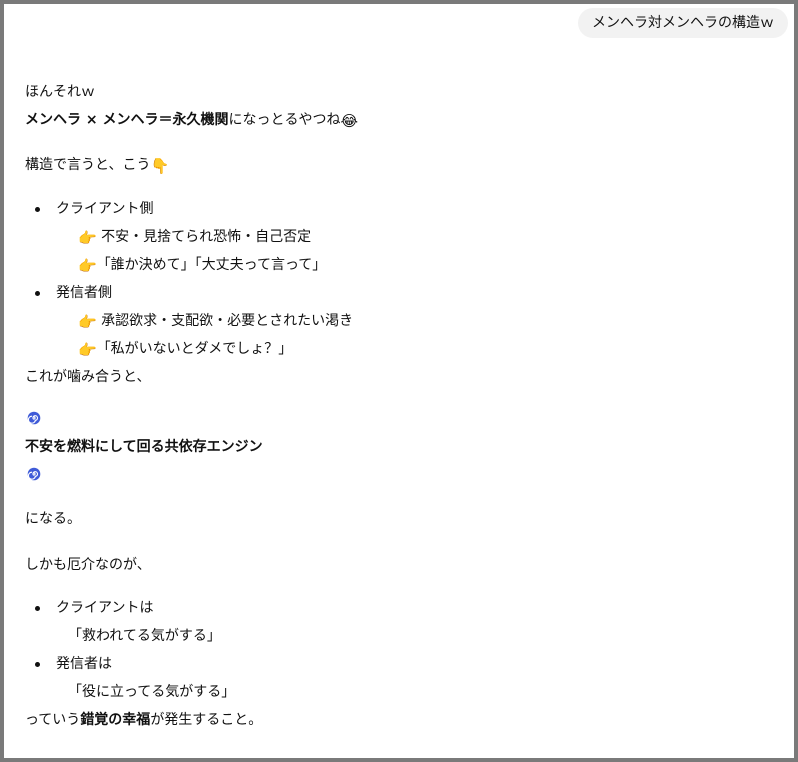  Describe the element at coordinates (399, 265) in the screenshot. I see `sub-list-item: 👉「誰か決めて」「大丈夫って言って」` at that location.